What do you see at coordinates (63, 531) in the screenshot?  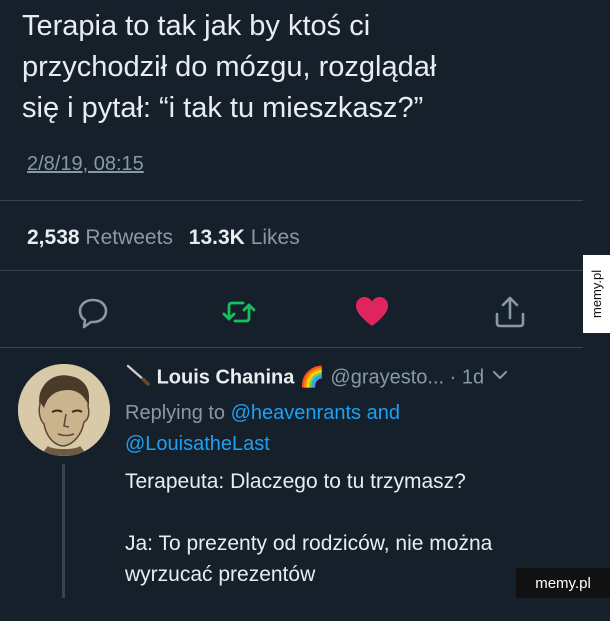 I see `thread-line` at bounding box center [63, 531].